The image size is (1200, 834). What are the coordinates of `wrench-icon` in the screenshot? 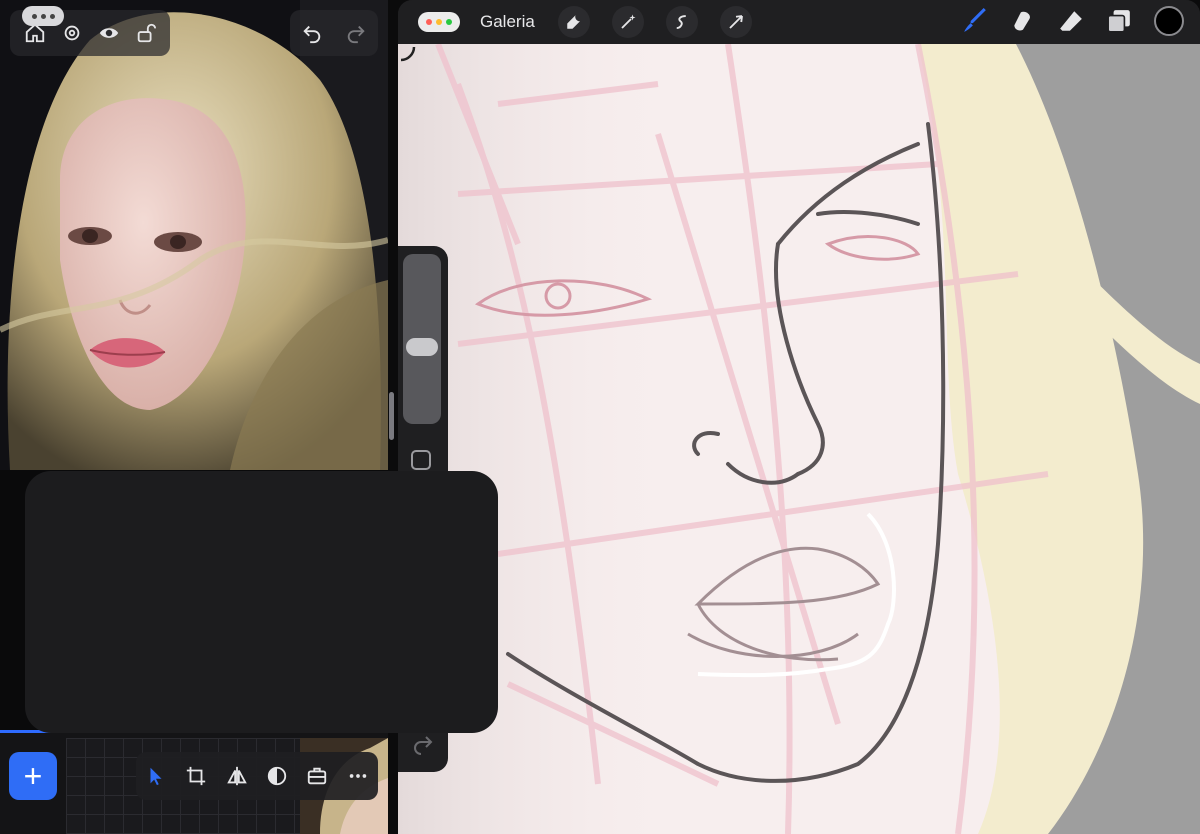 It's located at (574, 22).